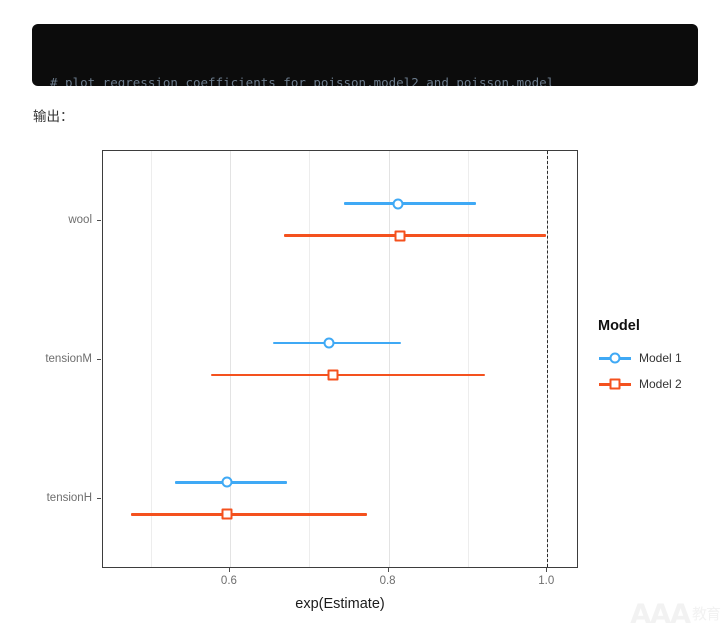  What do you see at coordinates (69, 498) in the screenshot?
I see `y-axis-tick-label: tensionH` at bounding box center [69, 498].